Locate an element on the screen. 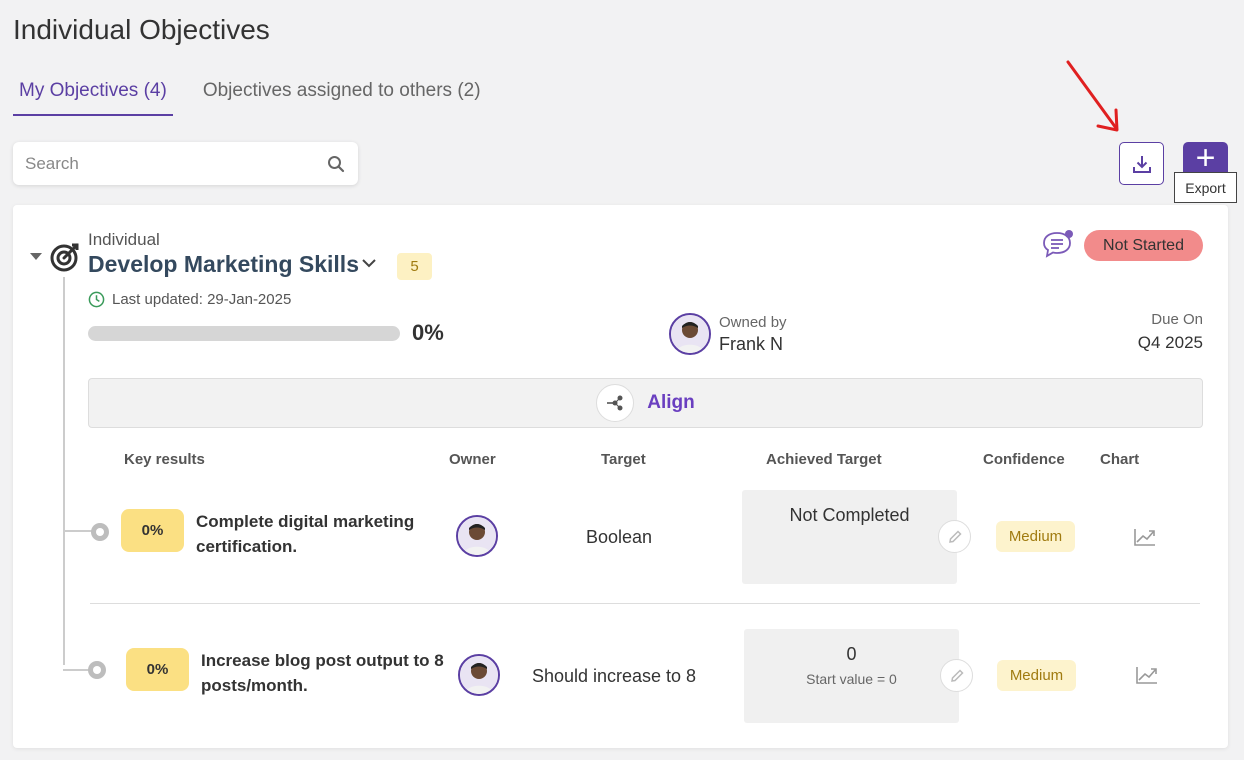  due-on-label: Due On is located at coordinates (1177, 319).